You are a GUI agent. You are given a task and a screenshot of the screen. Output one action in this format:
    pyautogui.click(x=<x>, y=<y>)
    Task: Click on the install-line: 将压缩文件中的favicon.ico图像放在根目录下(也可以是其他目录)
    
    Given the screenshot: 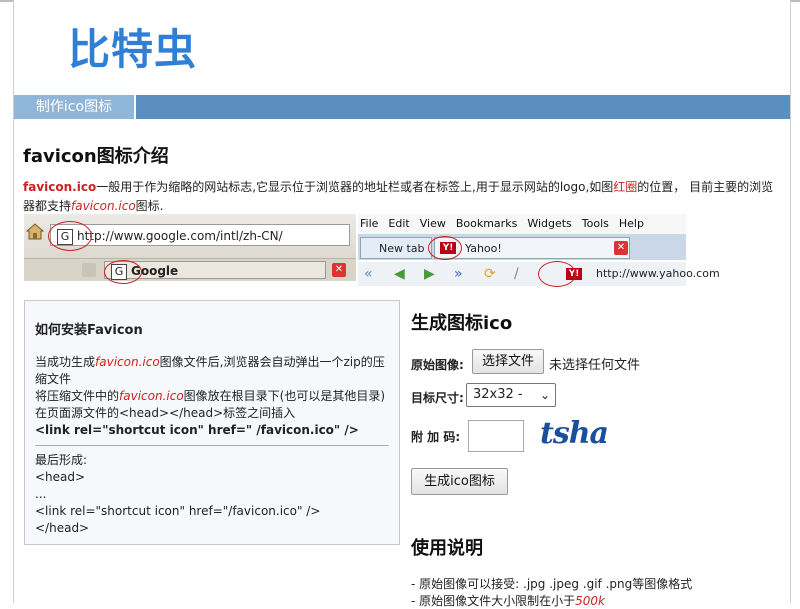 What is the action you would take?
    pyautogui.click(x=212, y=396)
    